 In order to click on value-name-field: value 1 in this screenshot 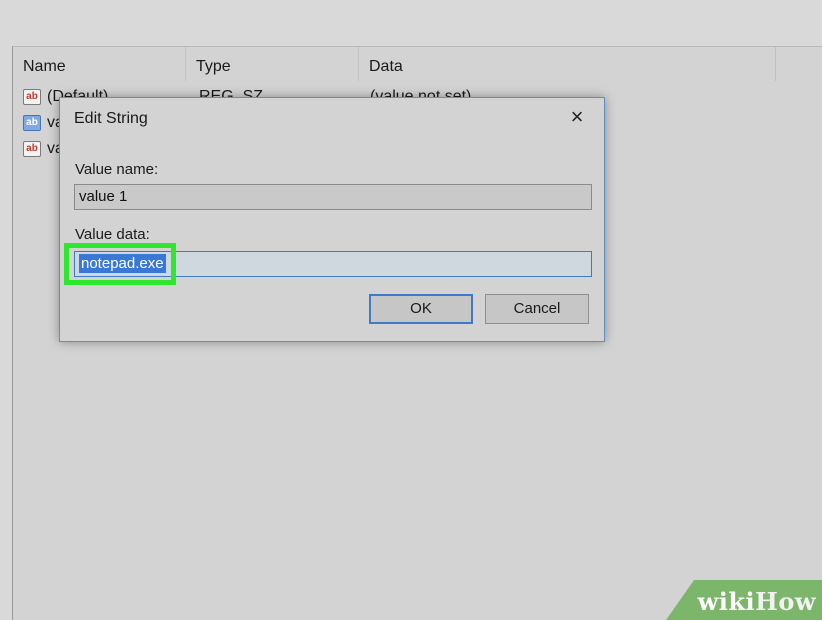, I will do `click(333, 197)`.